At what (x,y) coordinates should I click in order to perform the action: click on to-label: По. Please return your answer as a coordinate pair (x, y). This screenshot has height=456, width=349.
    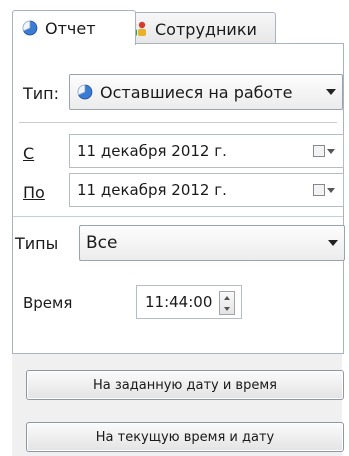
    Looking at the image, I should click on (34, 192).